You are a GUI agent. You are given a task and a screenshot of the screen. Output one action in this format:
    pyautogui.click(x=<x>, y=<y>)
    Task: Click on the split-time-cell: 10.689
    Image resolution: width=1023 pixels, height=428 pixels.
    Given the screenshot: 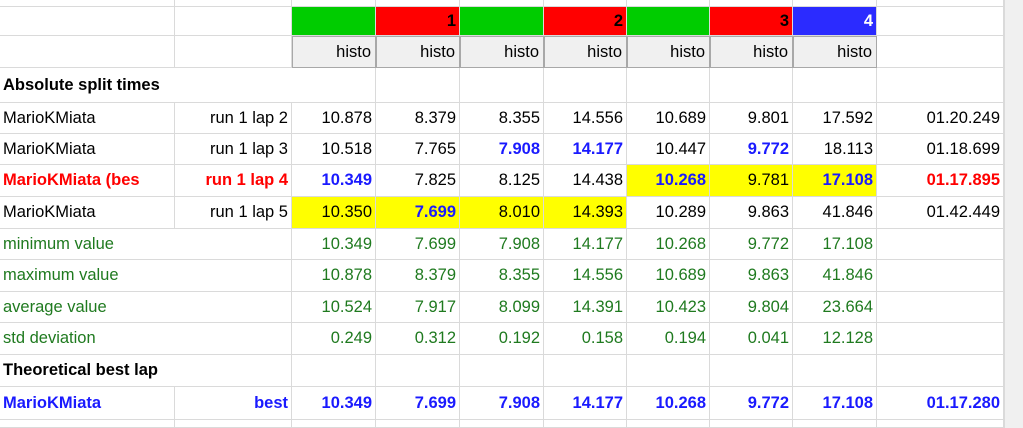 What is the action you would take?
    pyautogui.click(x=668, y=118)
    